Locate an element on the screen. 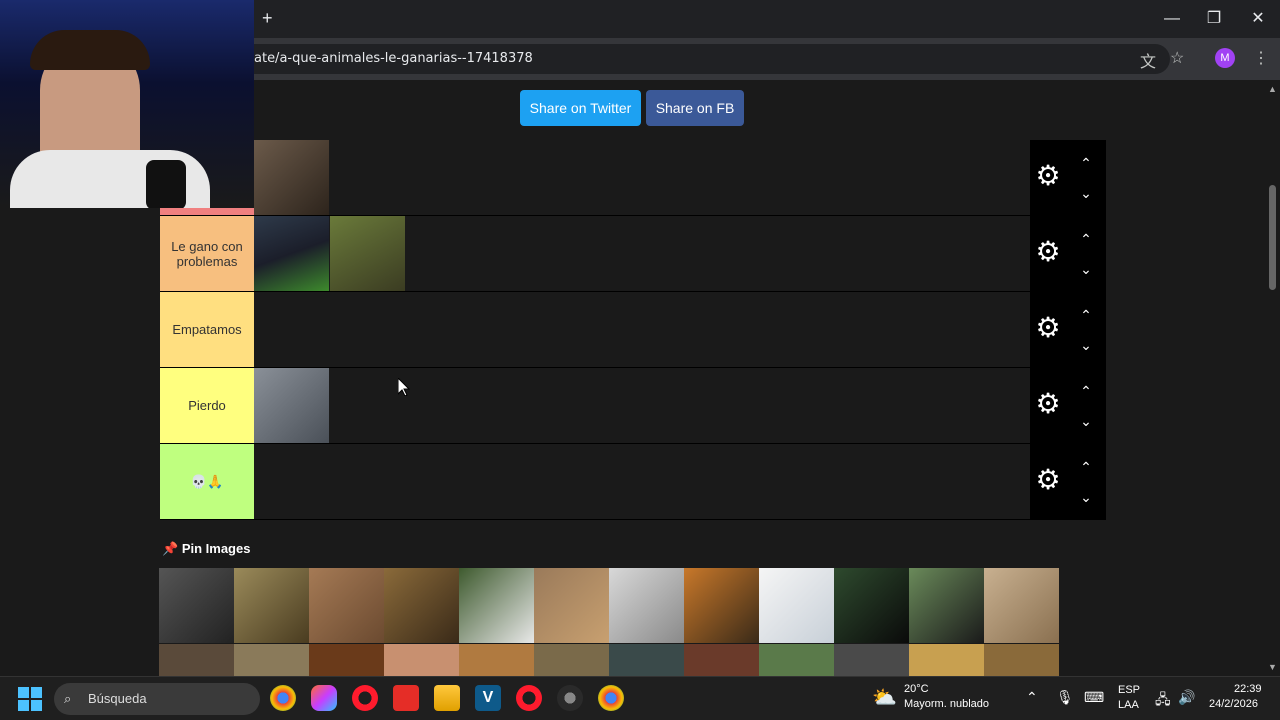  windows-start-icon is located at coordinates (30, 699).